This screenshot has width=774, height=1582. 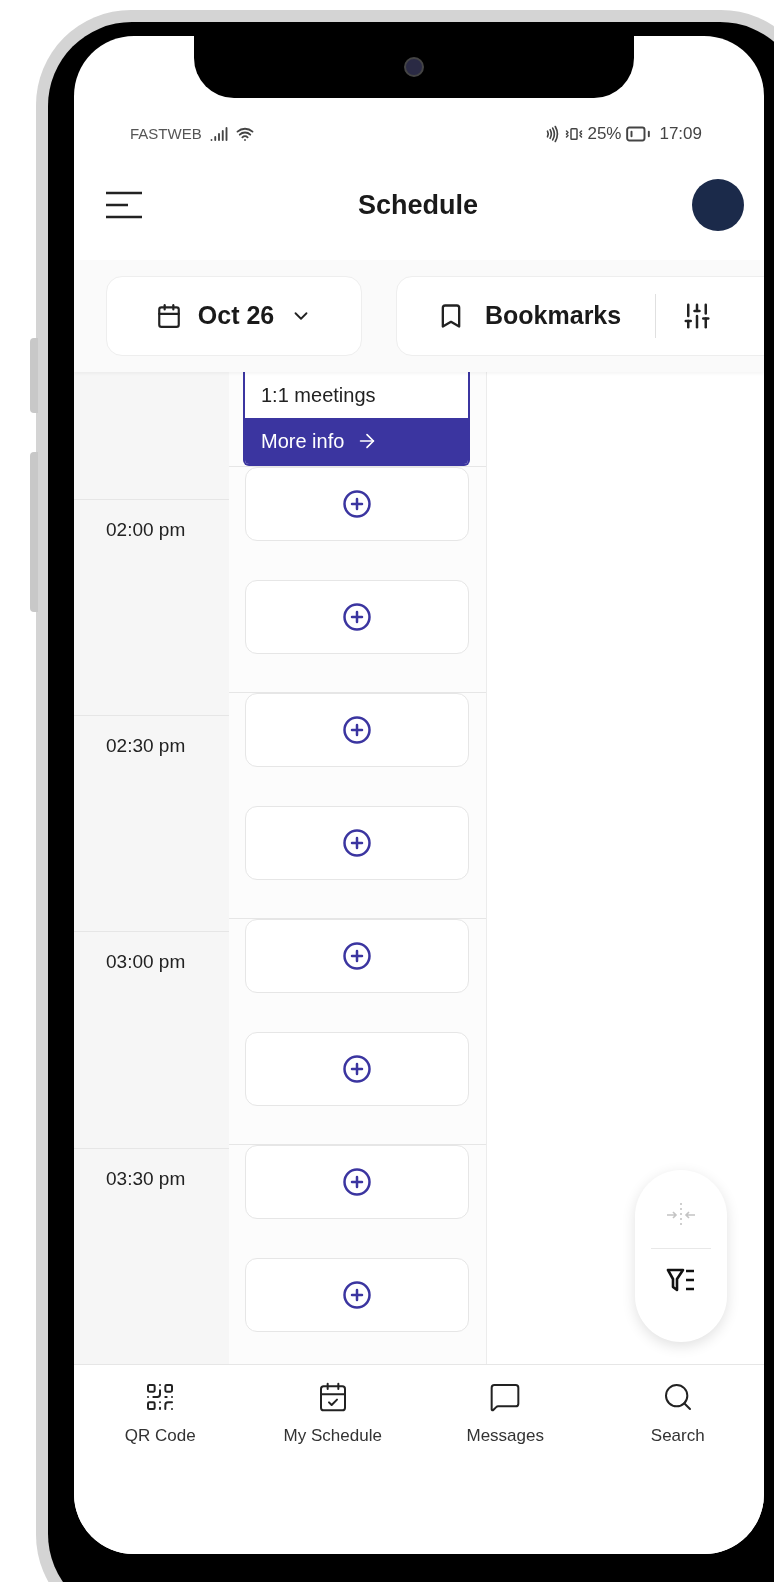 What do you see at coordinates (356, 441) in the screenshot?
I see `more-info-link: More info` at bounding box center [356, 441].